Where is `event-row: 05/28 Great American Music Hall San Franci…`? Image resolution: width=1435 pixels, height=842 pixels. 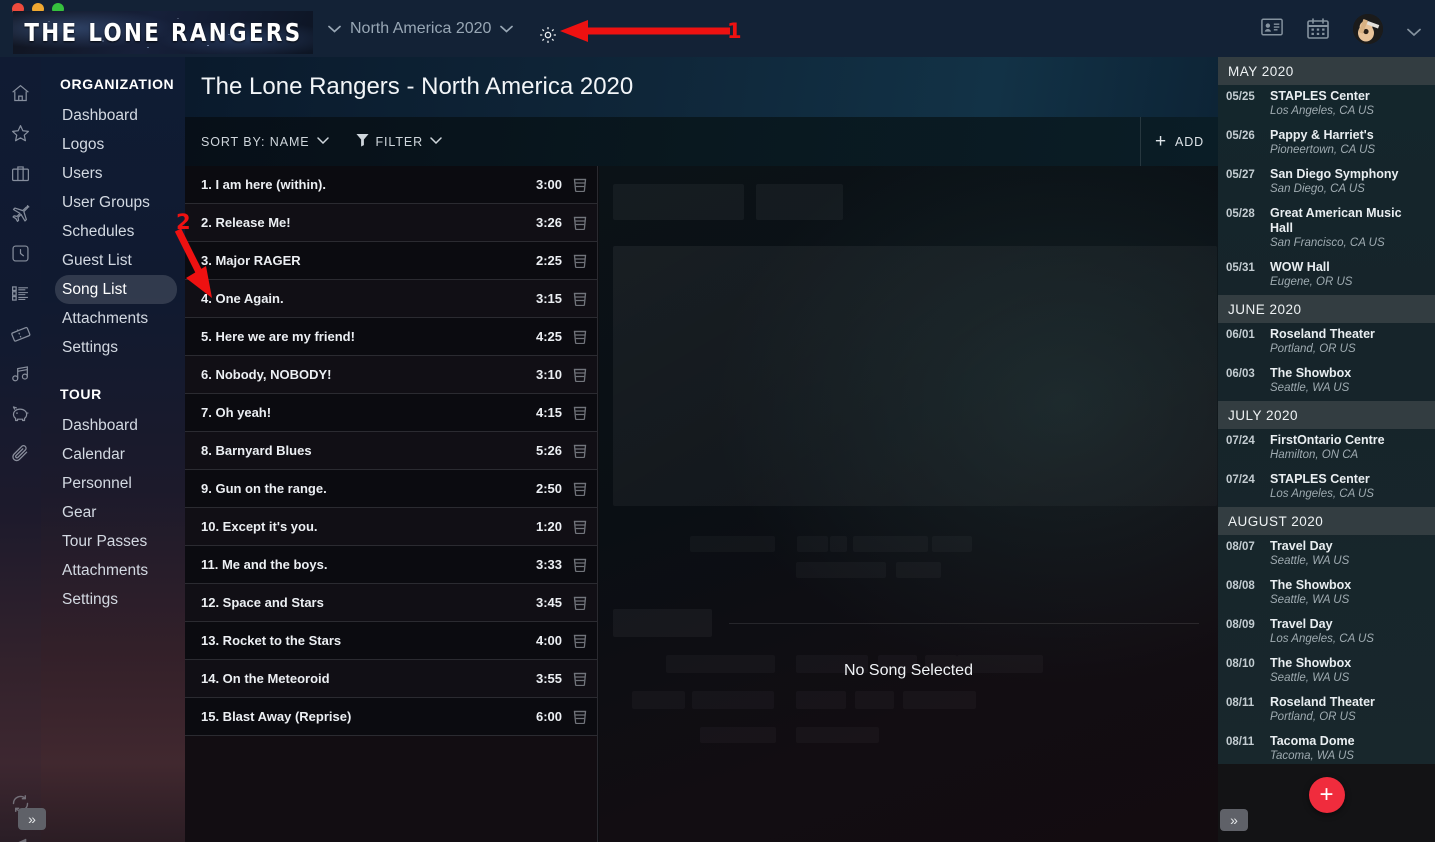
event-row: 05/28 Great American Music Hall San Franci… is located at coordinates (1326, 229).